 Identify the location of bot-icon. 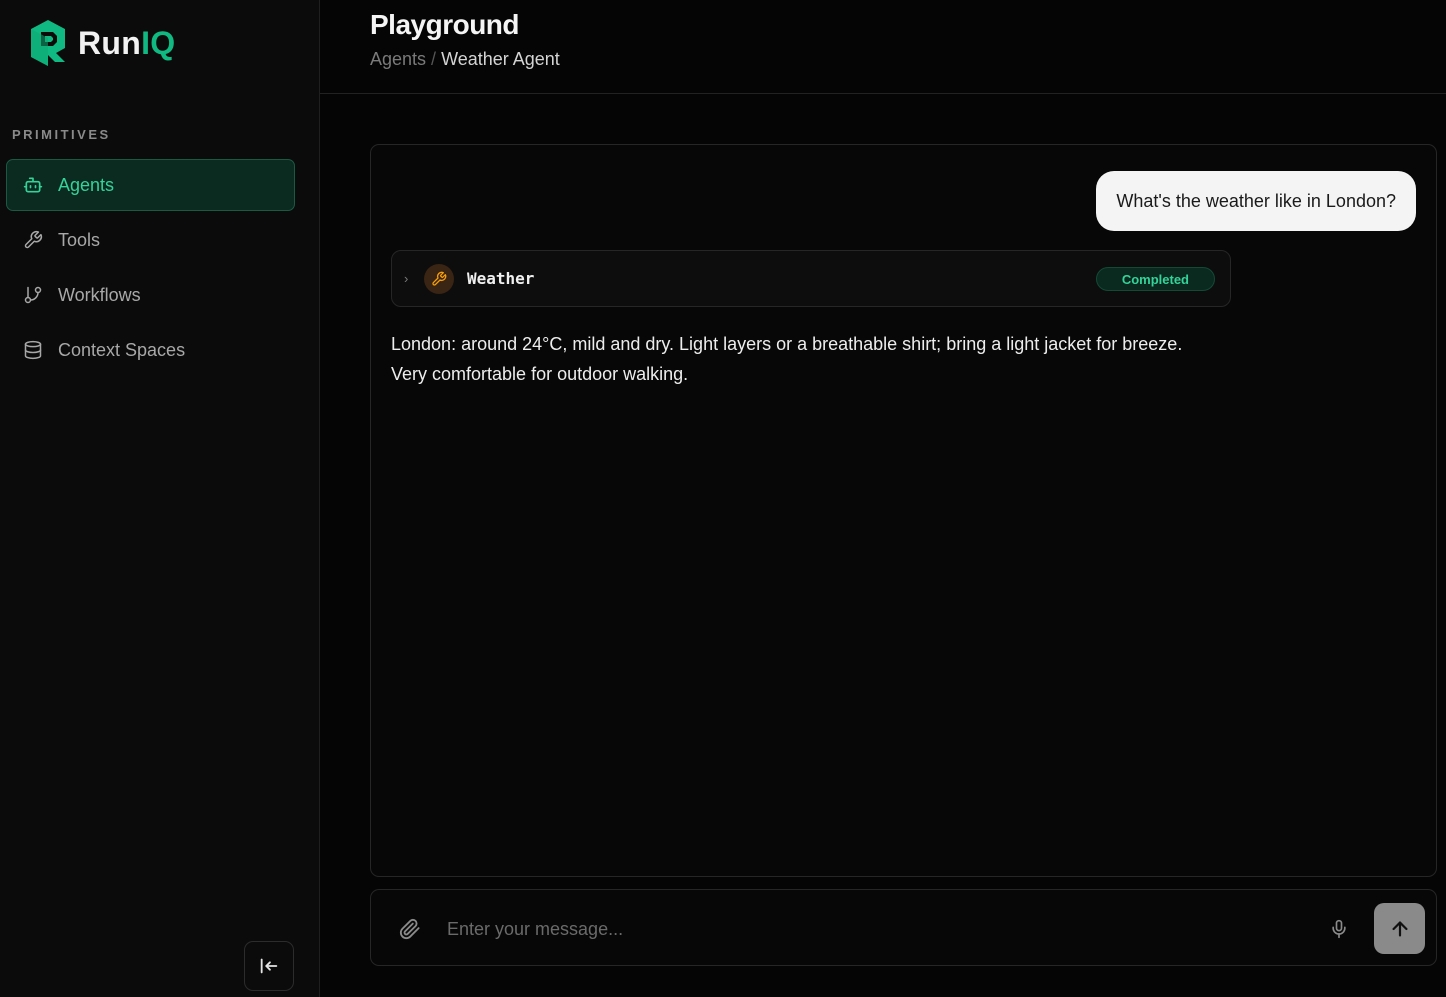
(33, 185).